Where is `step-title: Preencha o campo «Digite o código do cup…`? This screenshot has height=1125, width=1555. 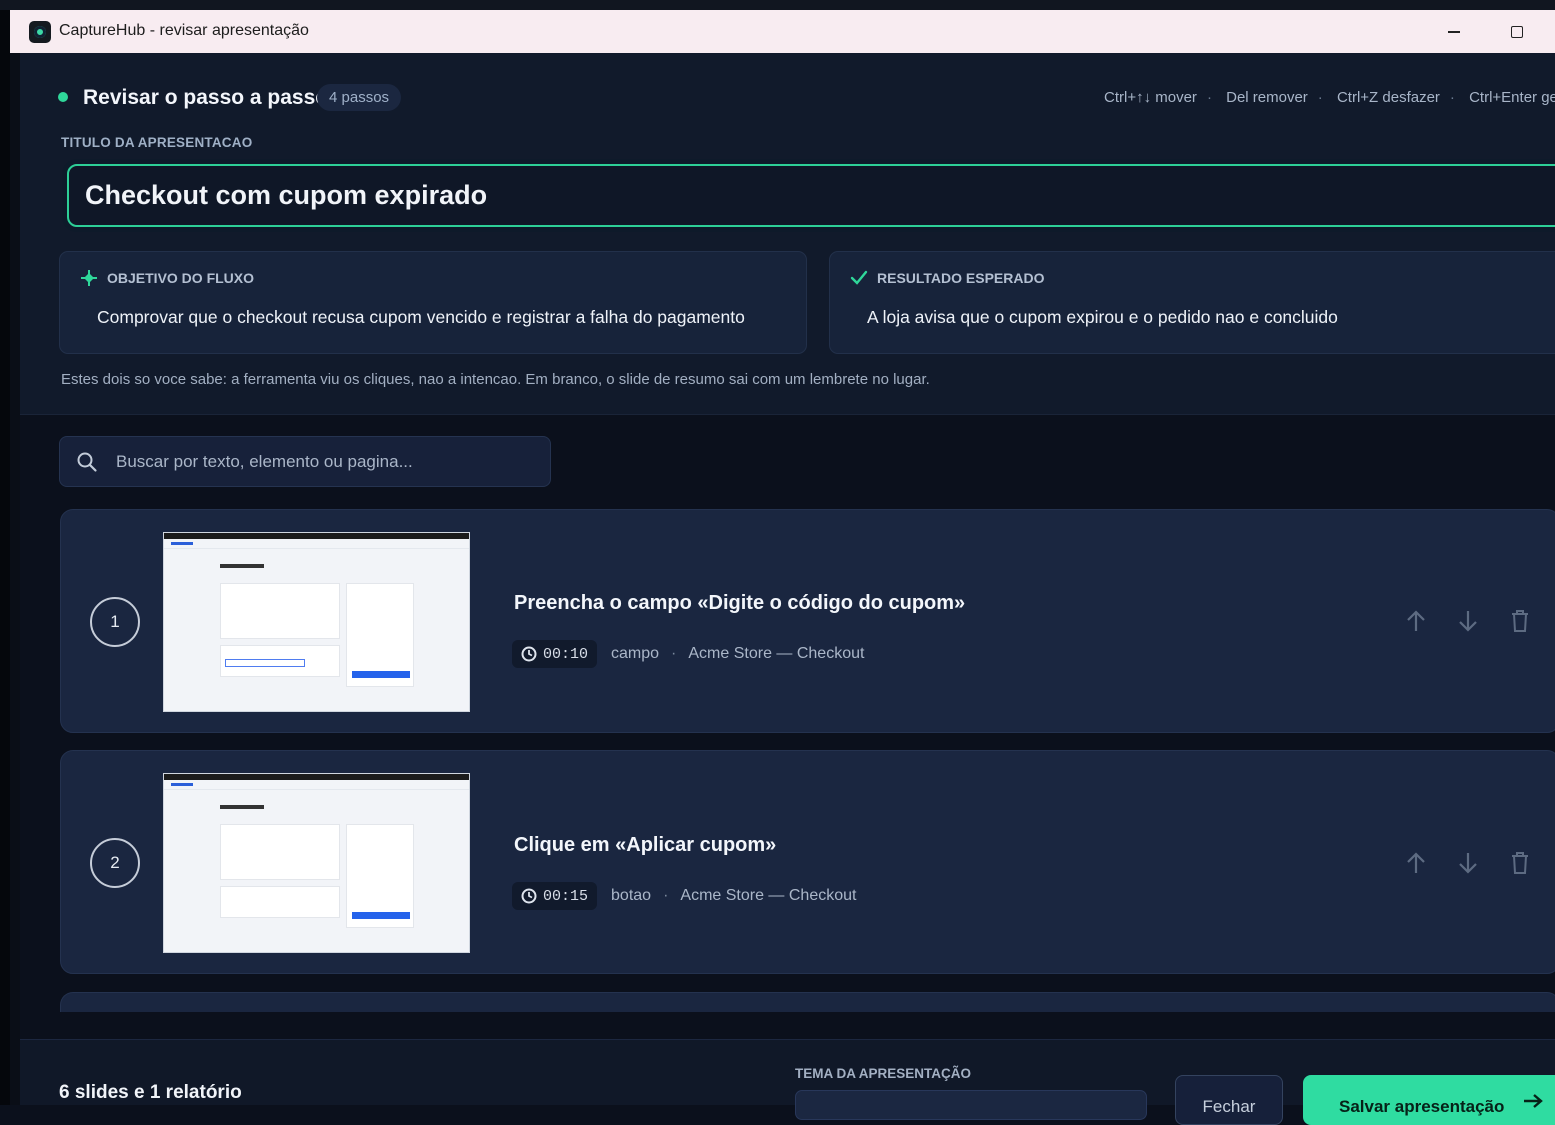 step-title: Preencha o campo «Digite o código do cup… is located at coordinates (740, 603).